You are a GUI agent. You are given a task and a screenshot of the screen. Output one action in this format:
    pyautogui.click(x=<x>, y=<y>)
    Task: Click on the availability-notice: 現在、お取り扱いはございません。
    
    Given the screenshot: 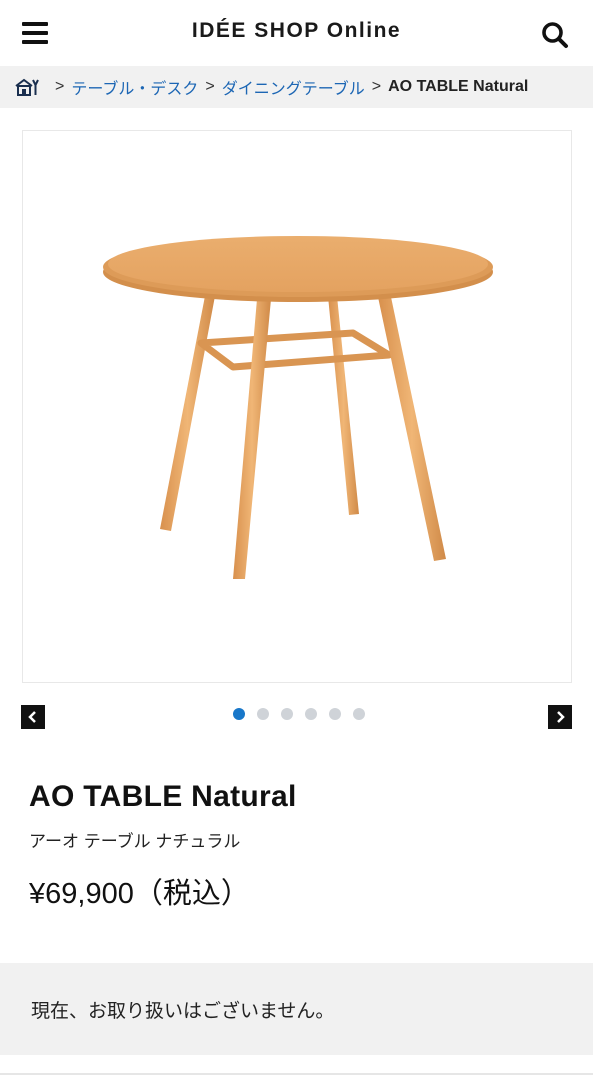 What is the action you would take?
    pyautogui.click(x=296, y=1009)
    